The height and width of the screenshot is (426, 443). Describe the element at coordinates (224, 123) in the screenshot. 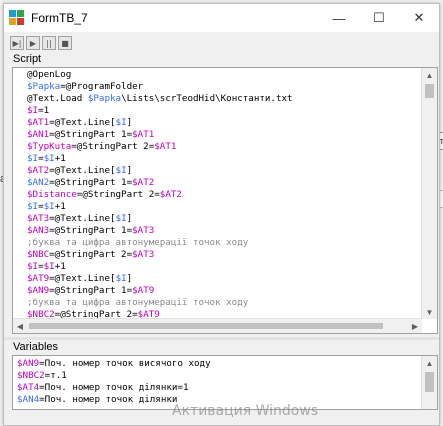

I see `script-line: $AT1=@Text.Line[$I]` at that location.